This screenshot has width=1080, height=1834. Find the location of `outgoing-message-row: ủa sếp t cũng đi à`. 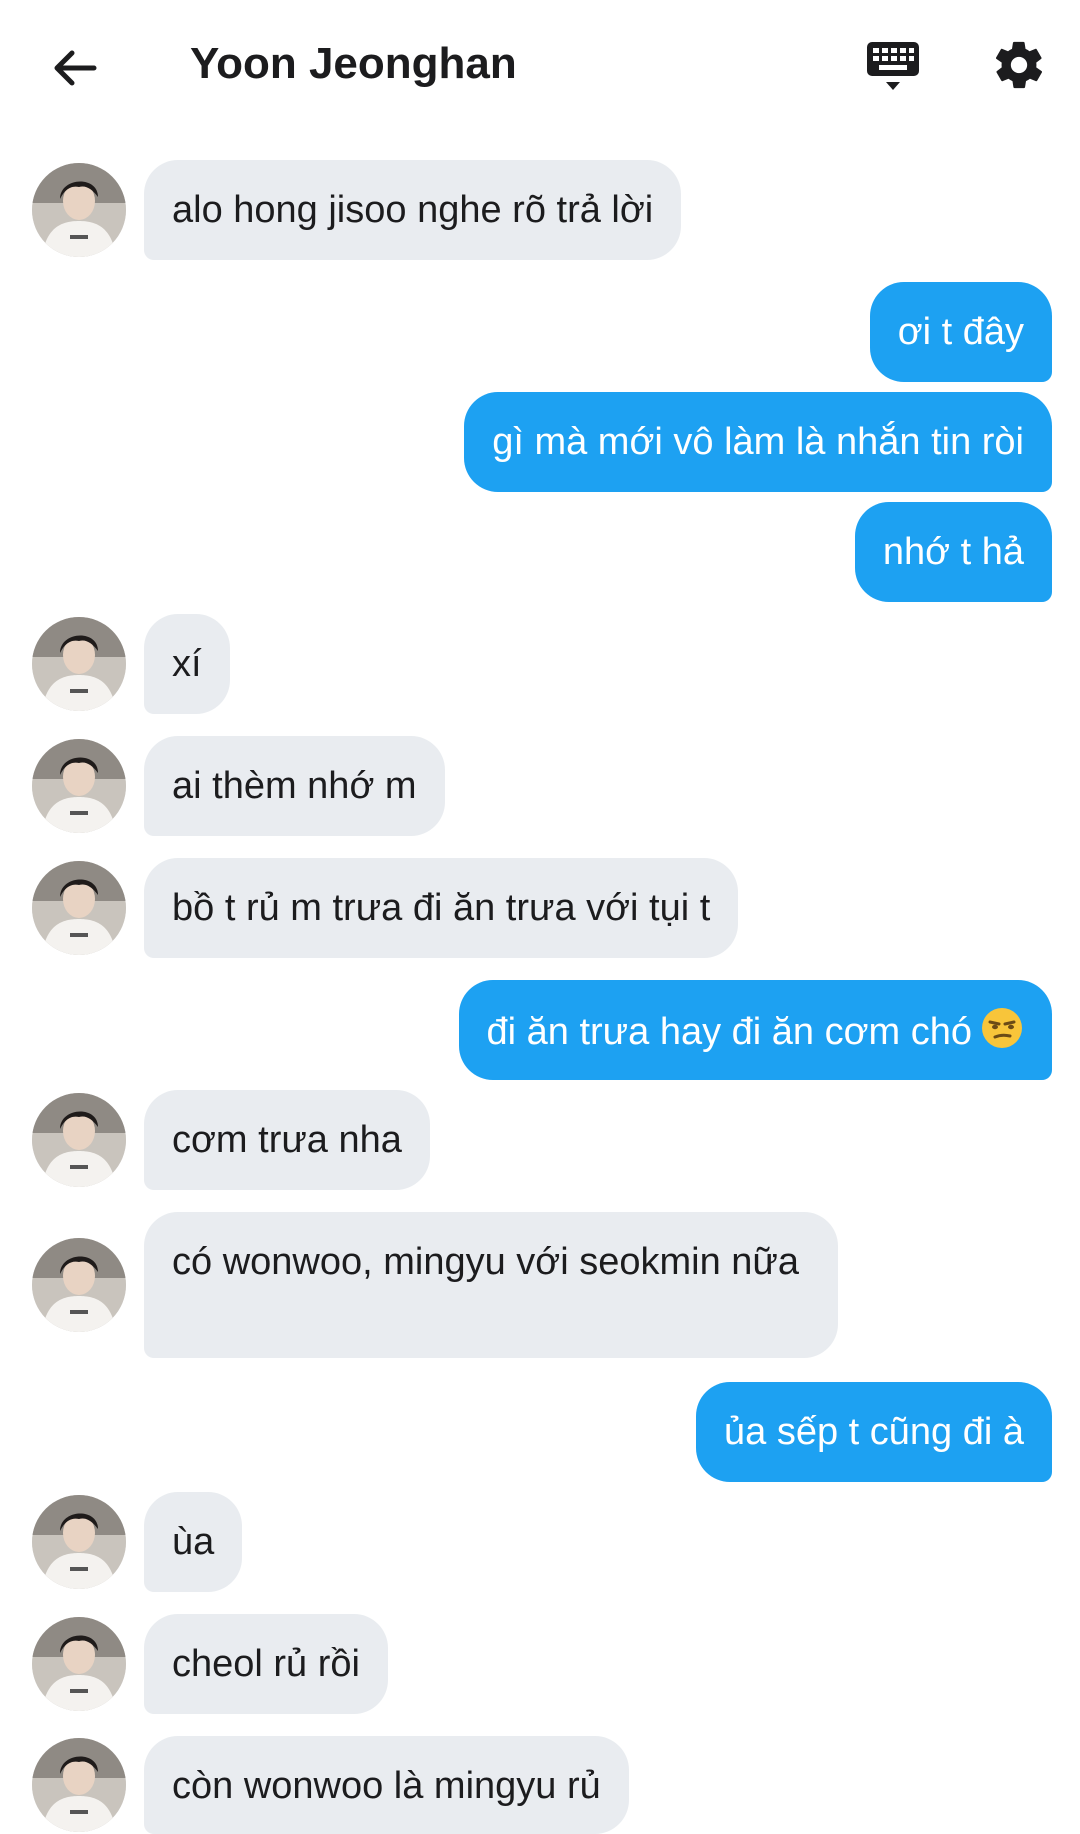

outgoing-message-row: ủa sếp t cũng đi à is located at coordinates (540, 1432).